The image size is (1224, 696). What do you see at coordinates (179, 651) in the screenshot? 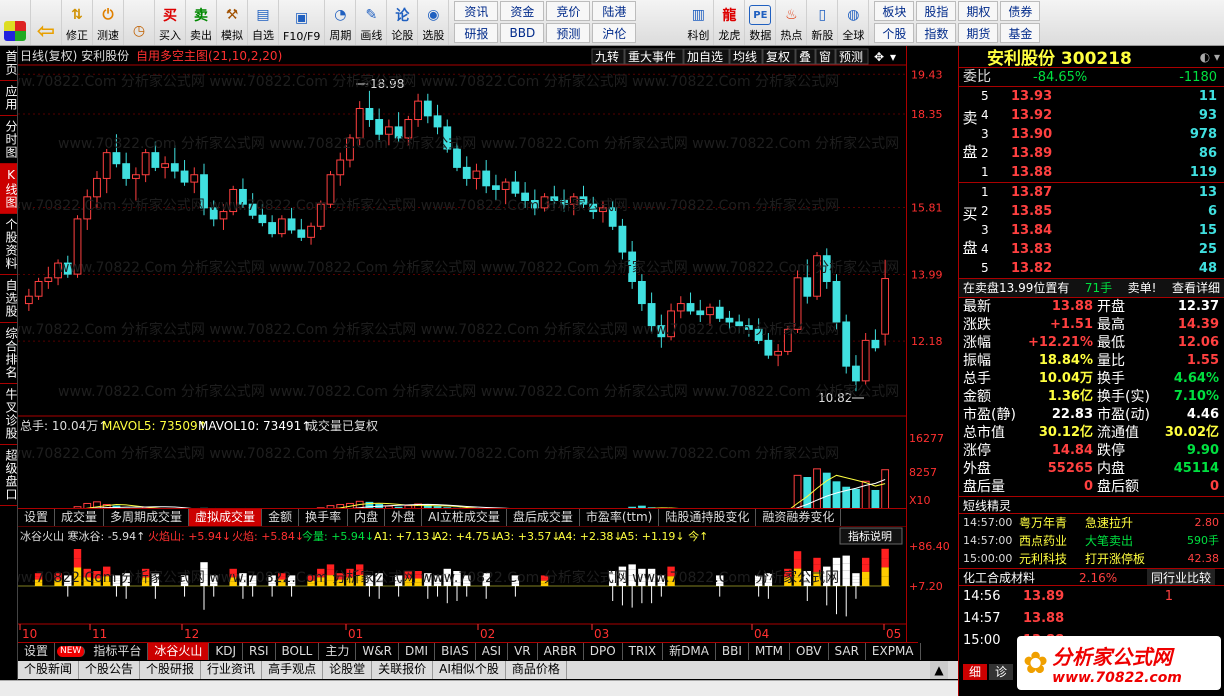
I see `indicator-tab-3: 冰谷火山` at bounding box center [179, 651].